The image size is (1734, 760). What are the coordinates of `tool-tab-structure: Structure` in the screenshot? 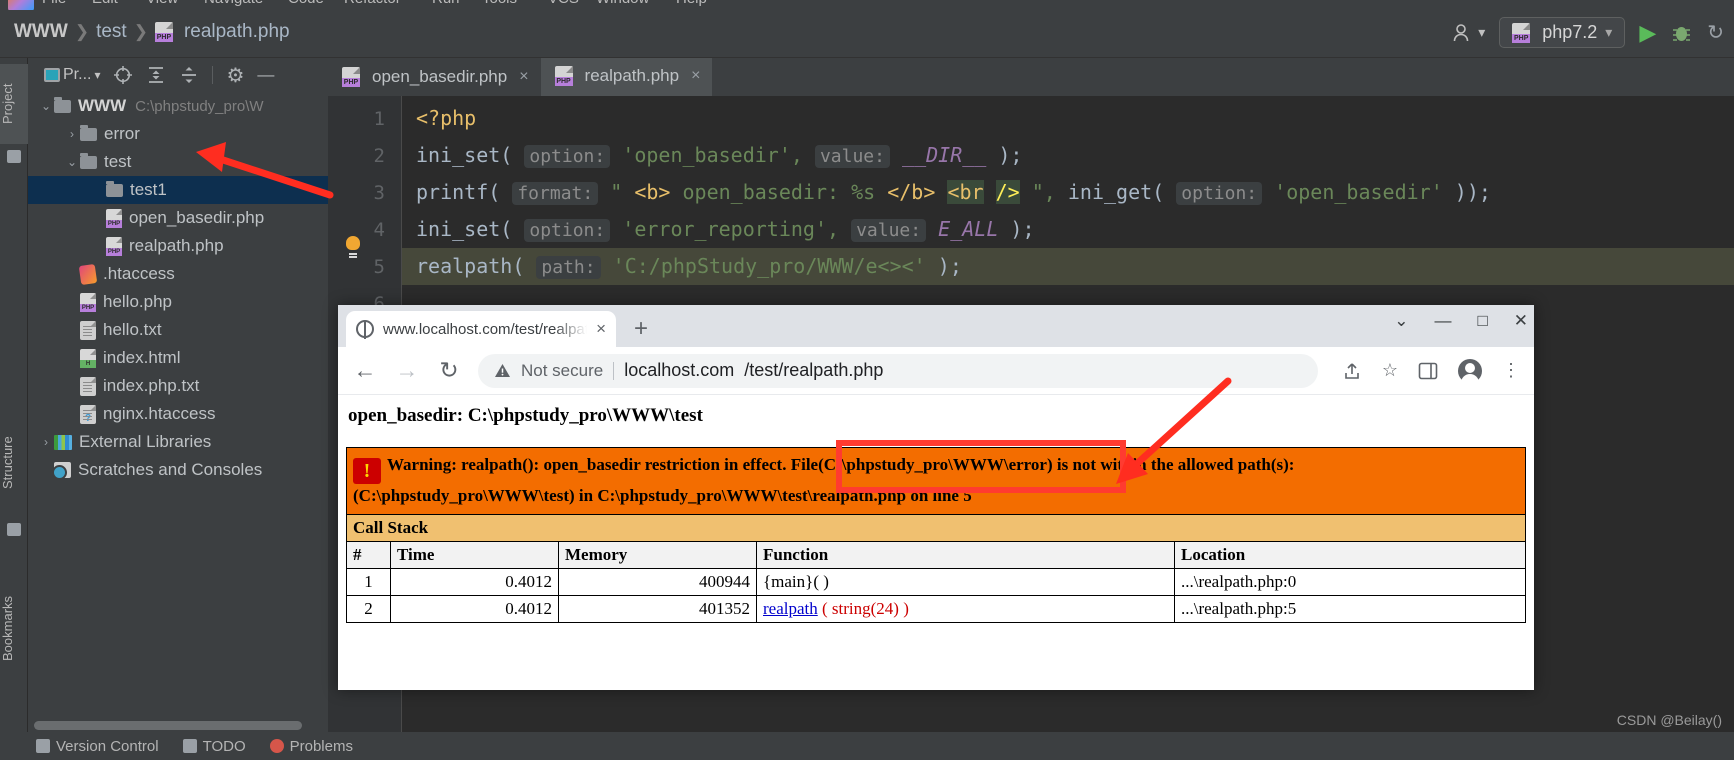 It's located at (14, 463).